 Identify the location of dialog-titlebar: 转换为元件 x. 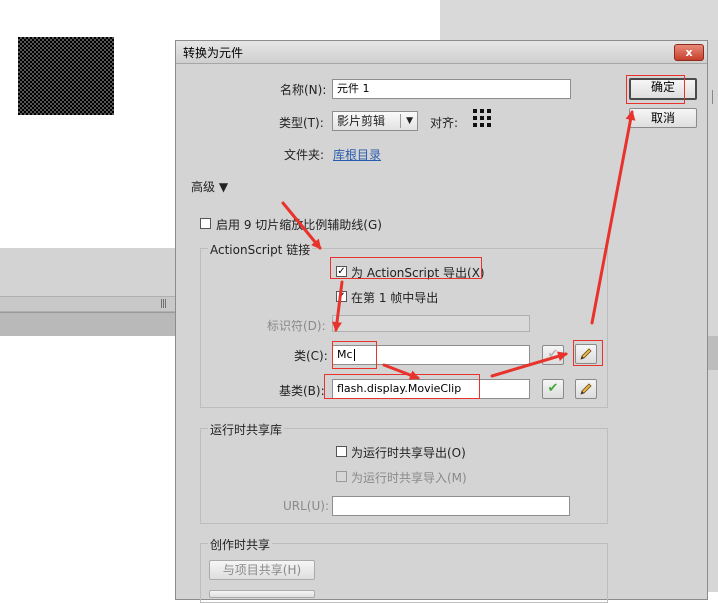
(441, 52).